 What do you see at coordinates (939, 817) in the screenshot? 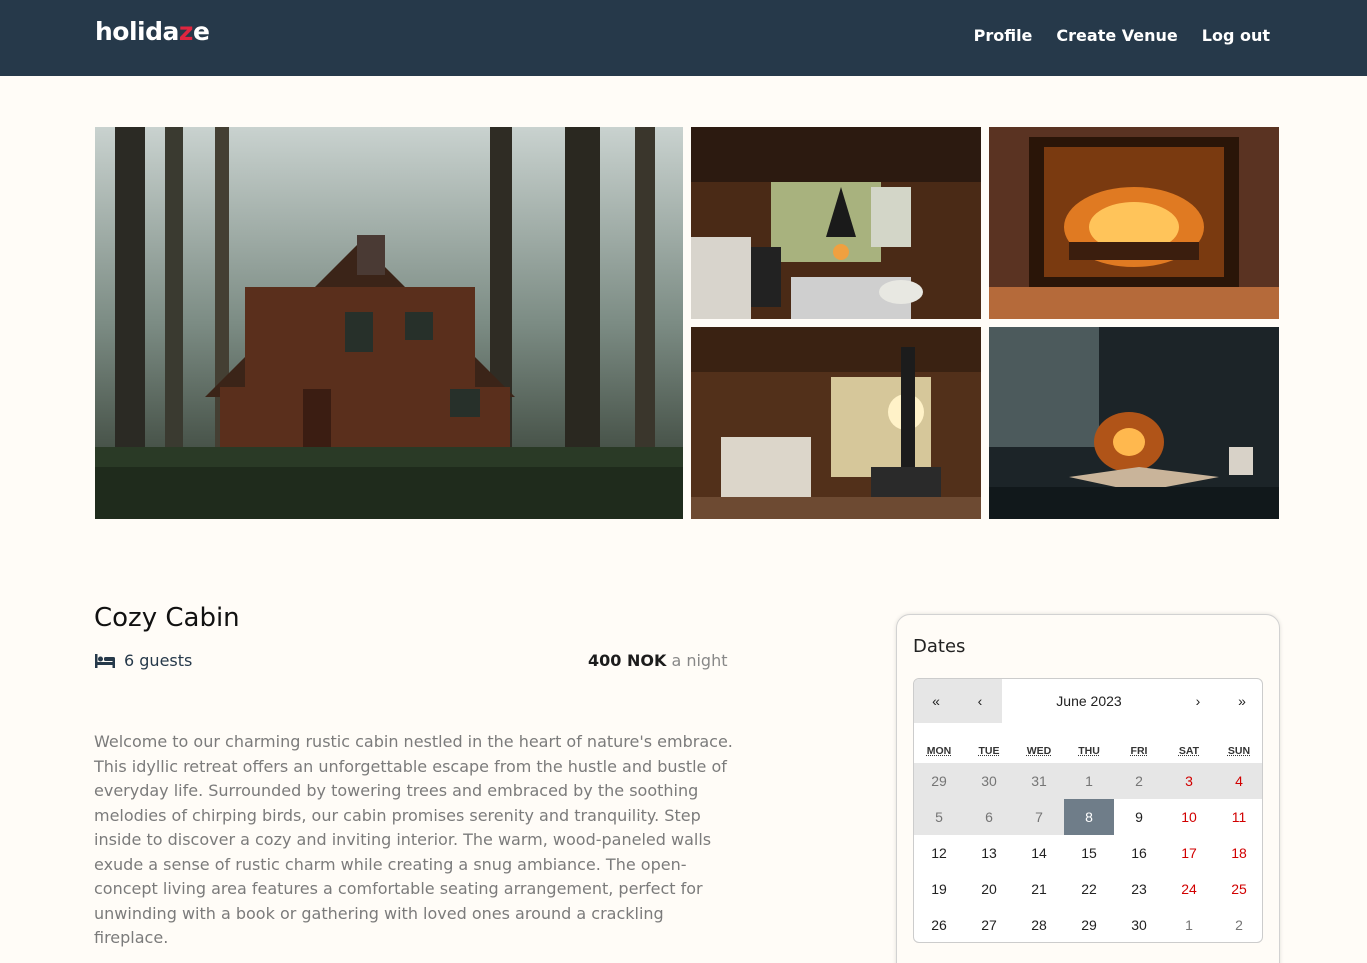
I see `calendar-day: 5` at bounding box center [939, 817].